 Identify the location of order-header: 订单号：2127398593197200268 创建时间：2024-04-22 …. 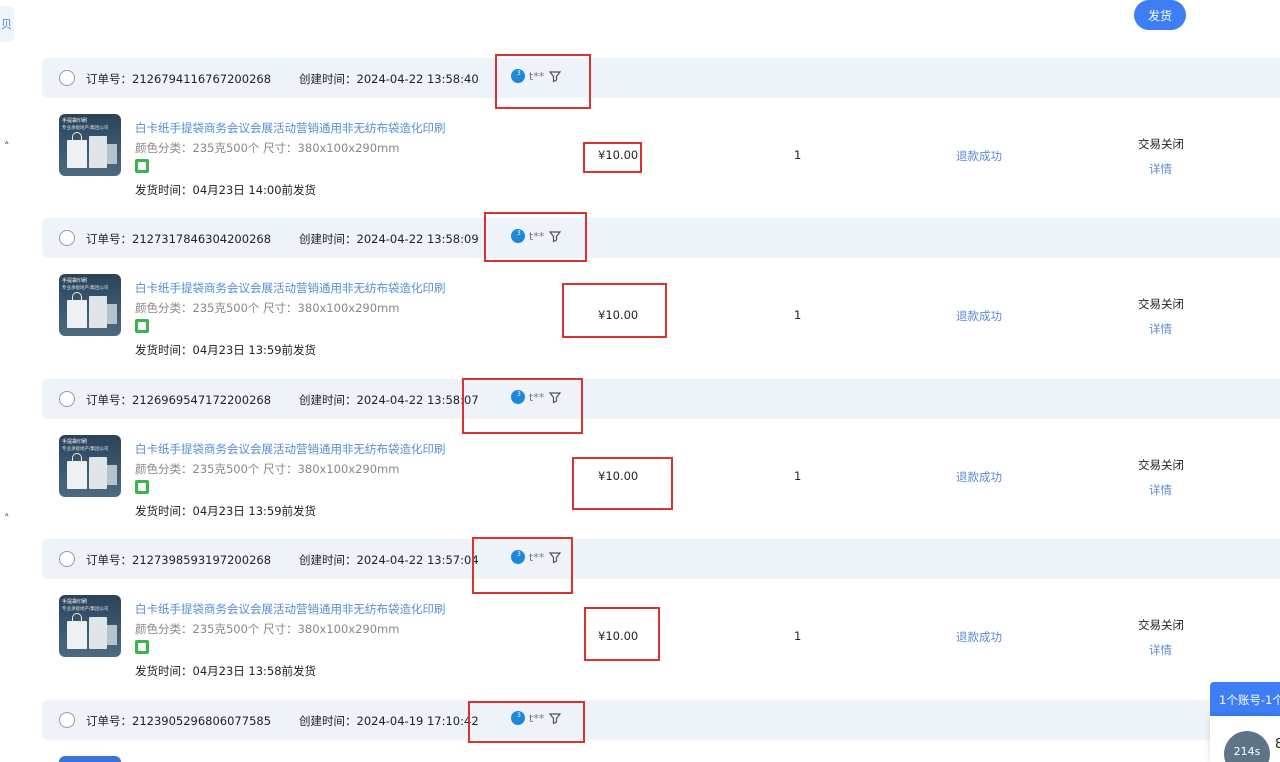
(661, 559).